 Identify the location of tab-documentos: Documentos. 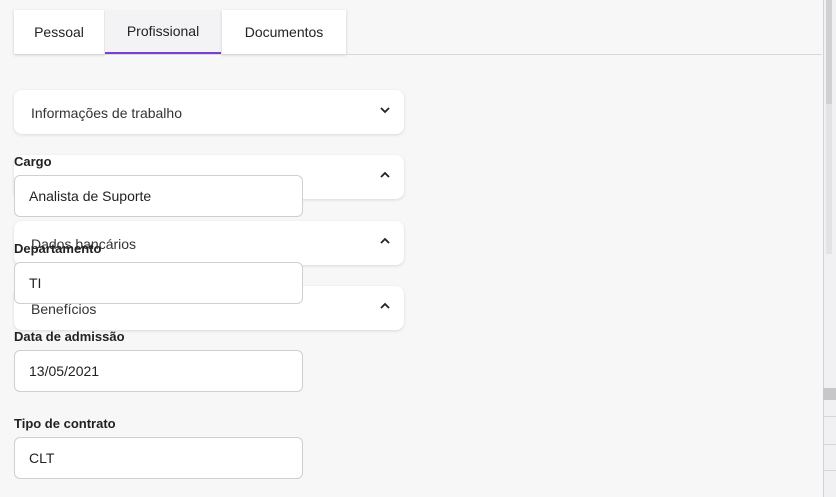
(284, 32).